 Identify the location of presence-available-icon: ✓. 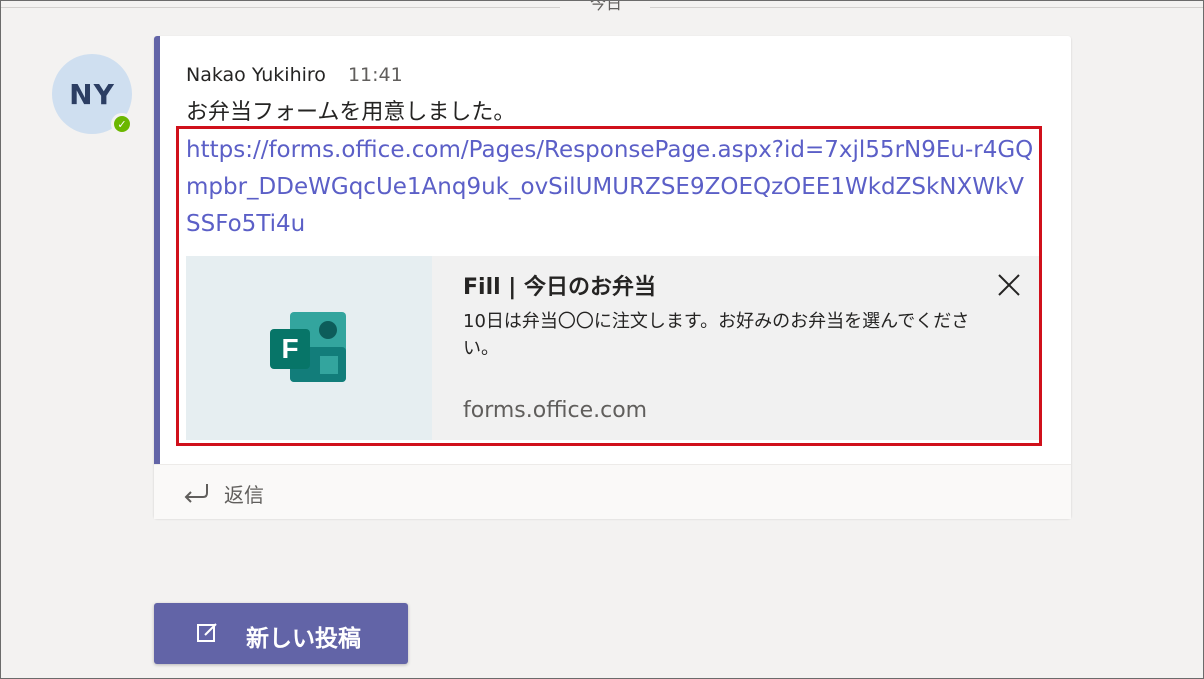
(122, 124).